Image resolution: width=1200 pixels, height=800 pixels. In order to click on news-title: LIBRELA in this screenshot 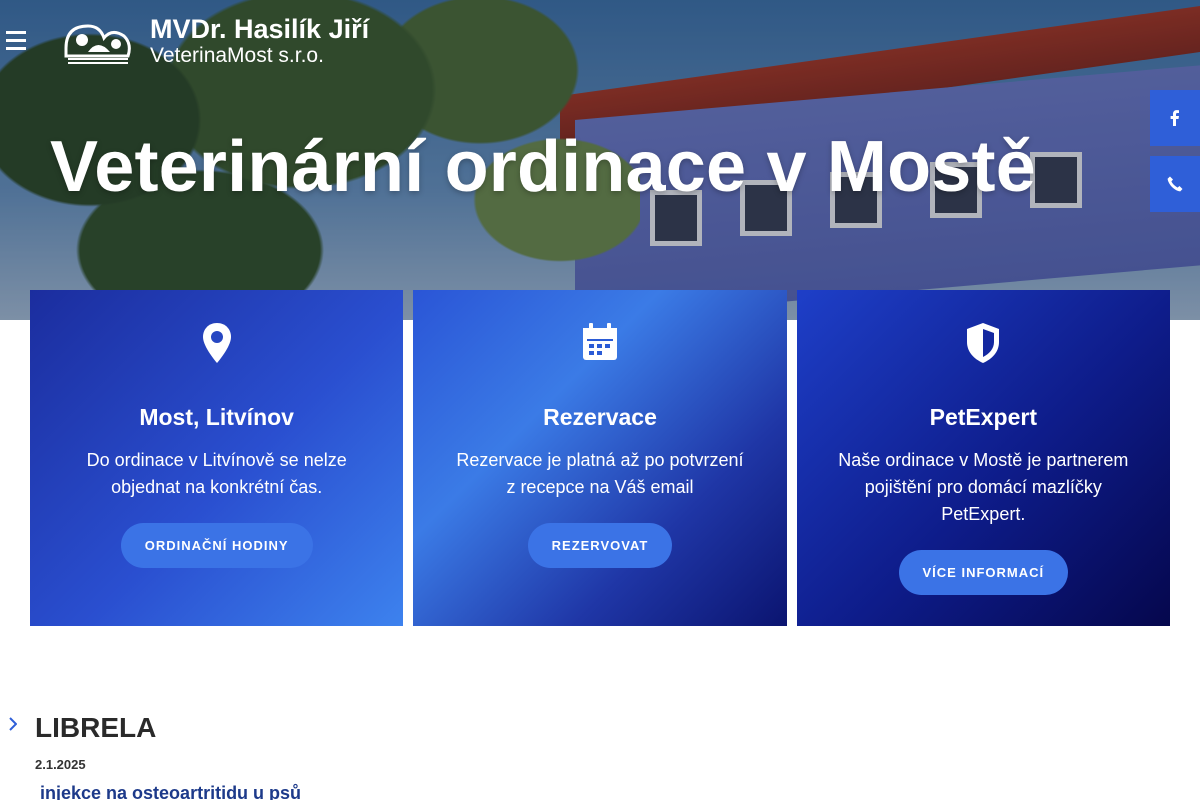, I will do `click(96, 727)`.